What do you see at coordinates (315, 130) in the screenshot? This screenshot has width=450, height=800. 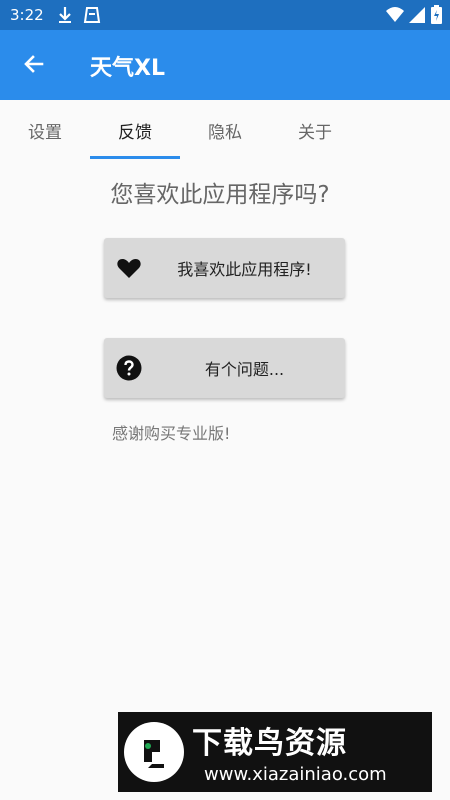 I see `tab-about: 关于` at bounding box center [315, 130].